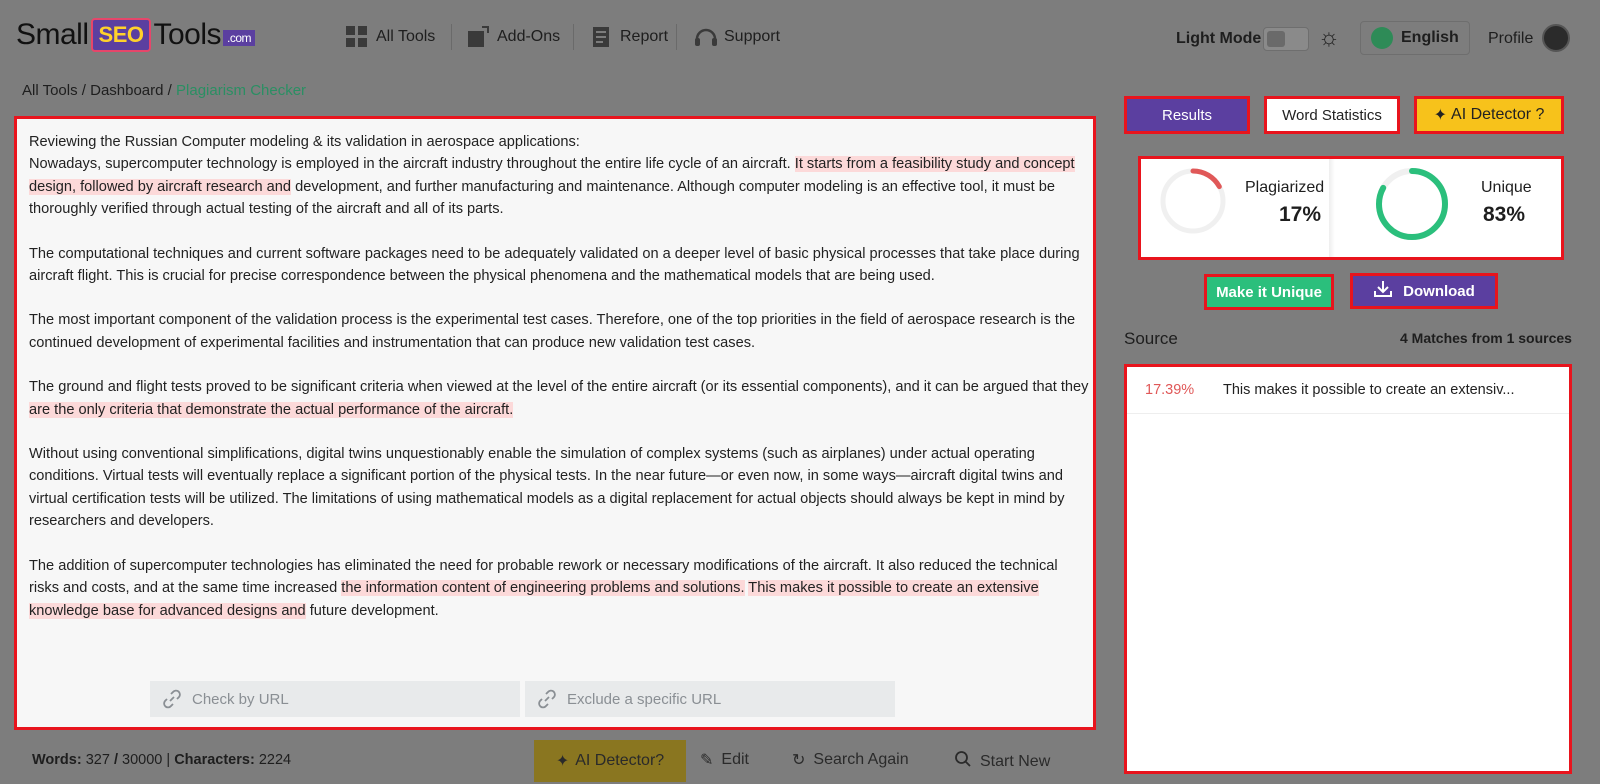  Describe the element at coordinates (1504, 214) in the screenshot. I see `unique-value: 83%` at that location.